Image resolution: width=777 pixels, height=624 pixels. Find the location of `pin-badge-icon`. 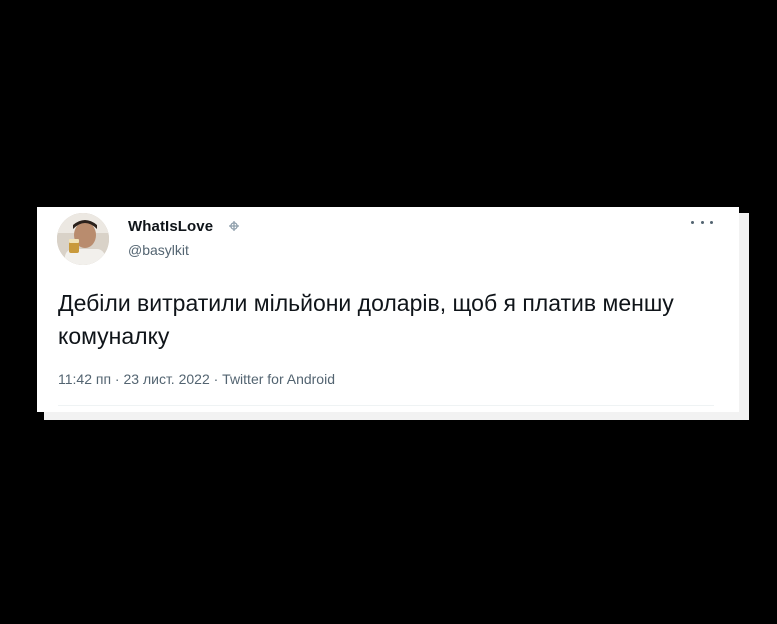

pin-badge-icon is located at coordinates (234, 226).